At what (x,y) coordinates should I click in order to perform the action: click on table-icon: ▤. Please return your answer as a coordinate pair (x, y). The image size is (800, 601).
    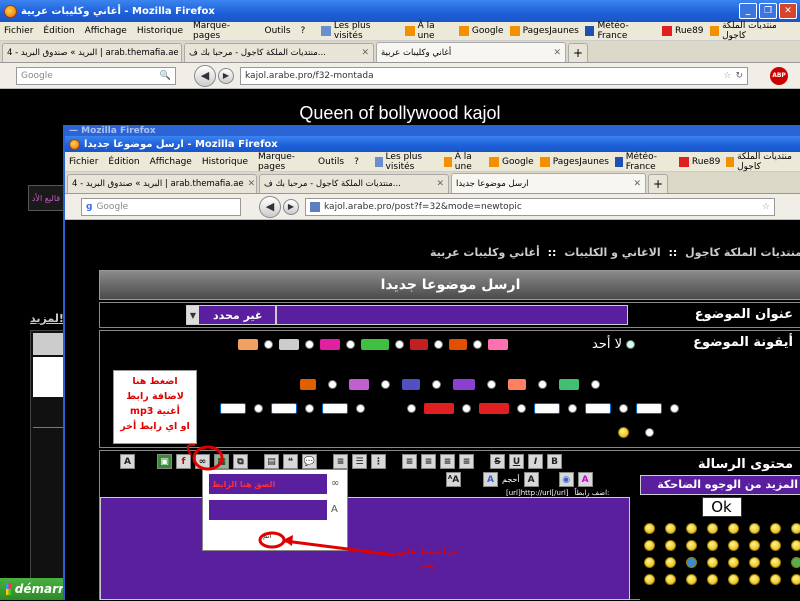
    Looking at the image, I should click on (271, 461).